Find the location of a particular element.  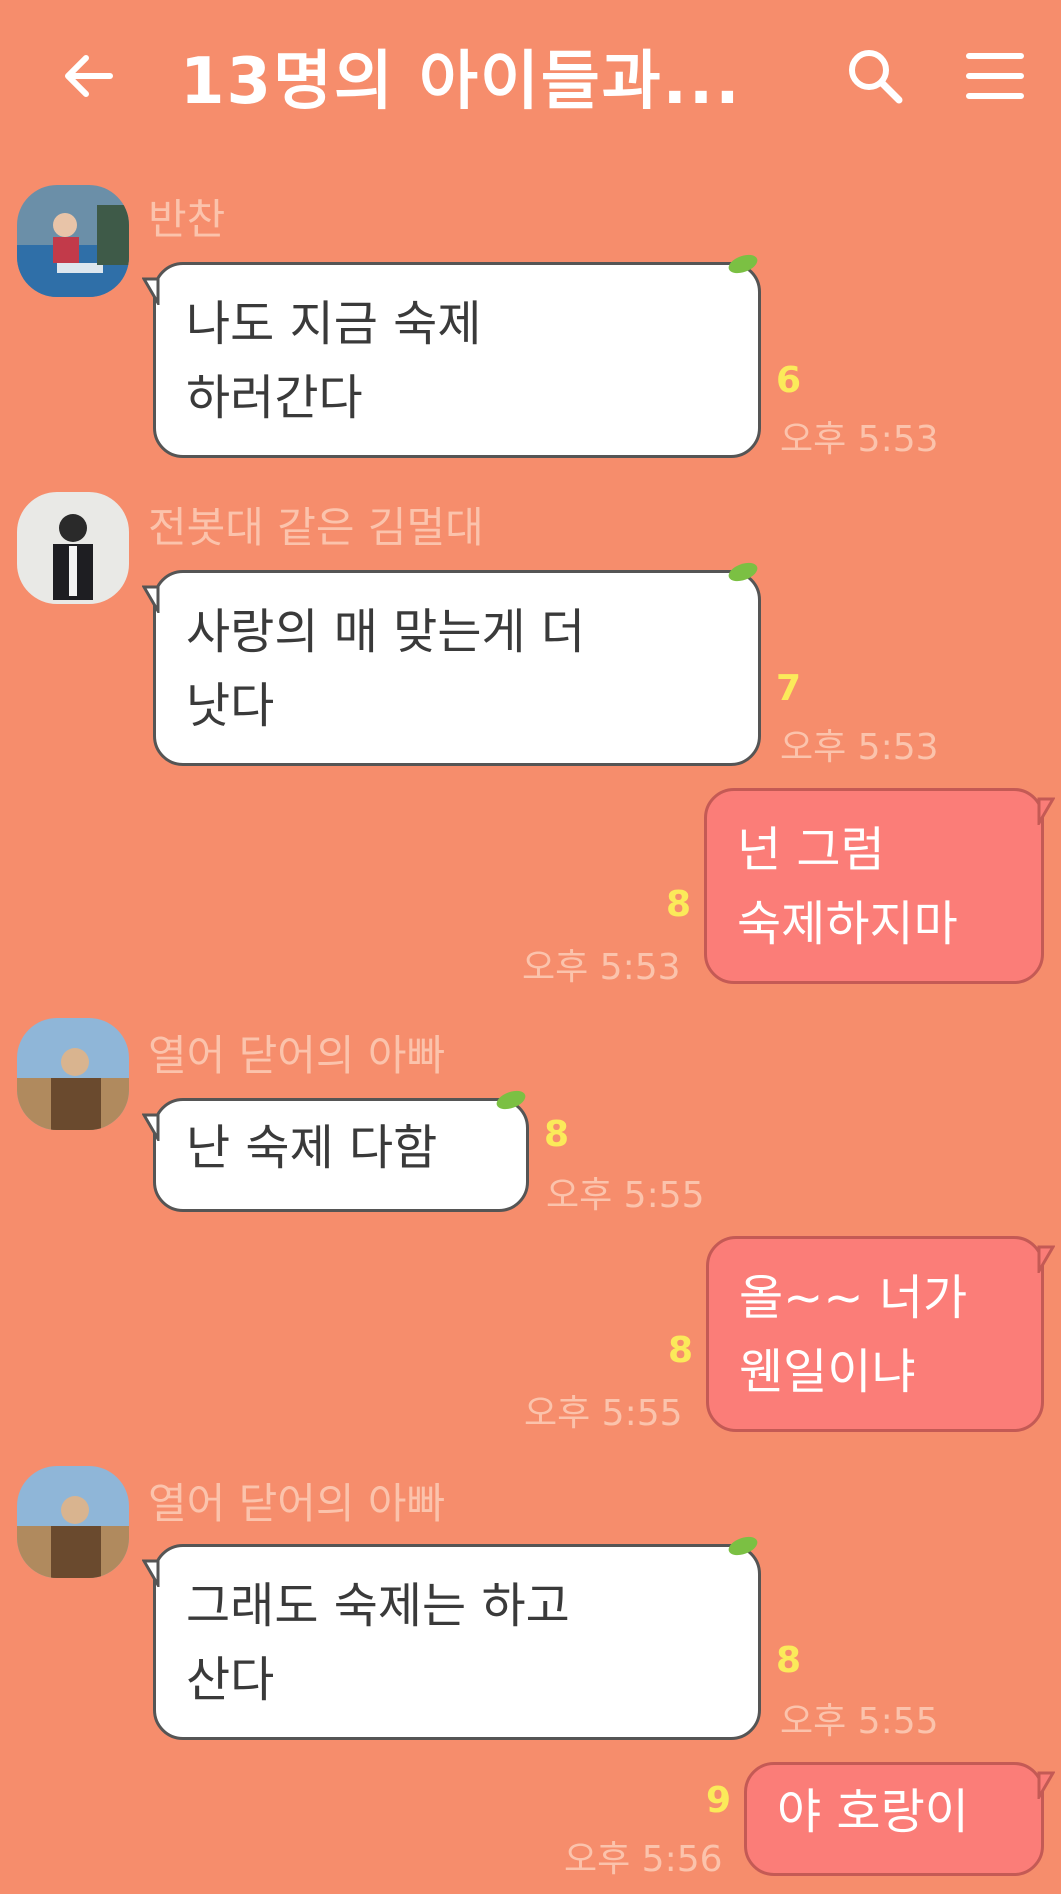

message-line: 하러간다 is located at coordinates (274, 398).